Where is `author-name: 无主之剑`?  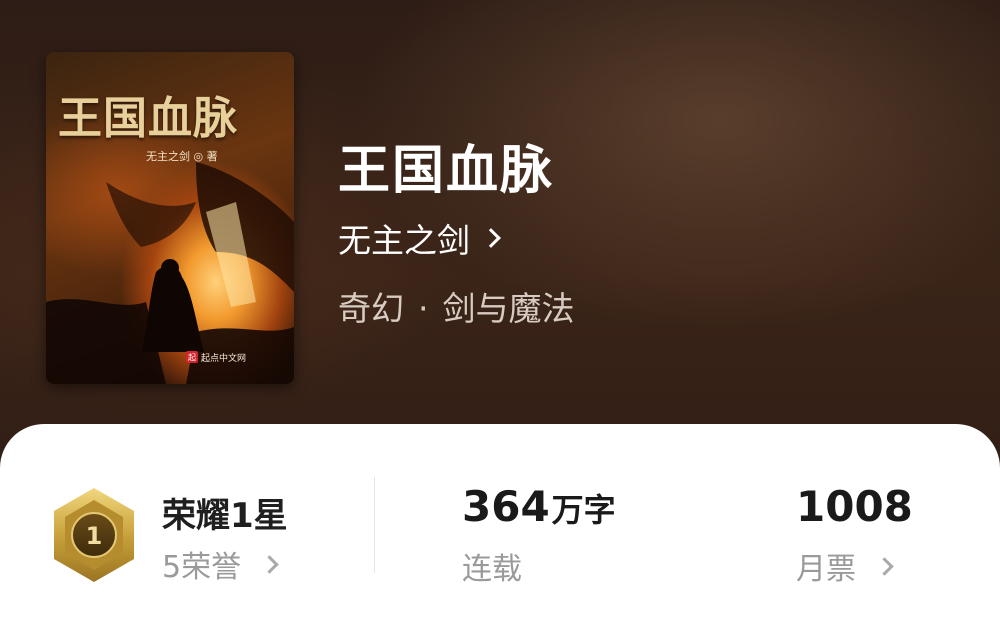 author-name: 无主之剑 is located at coordinates (404, 240).